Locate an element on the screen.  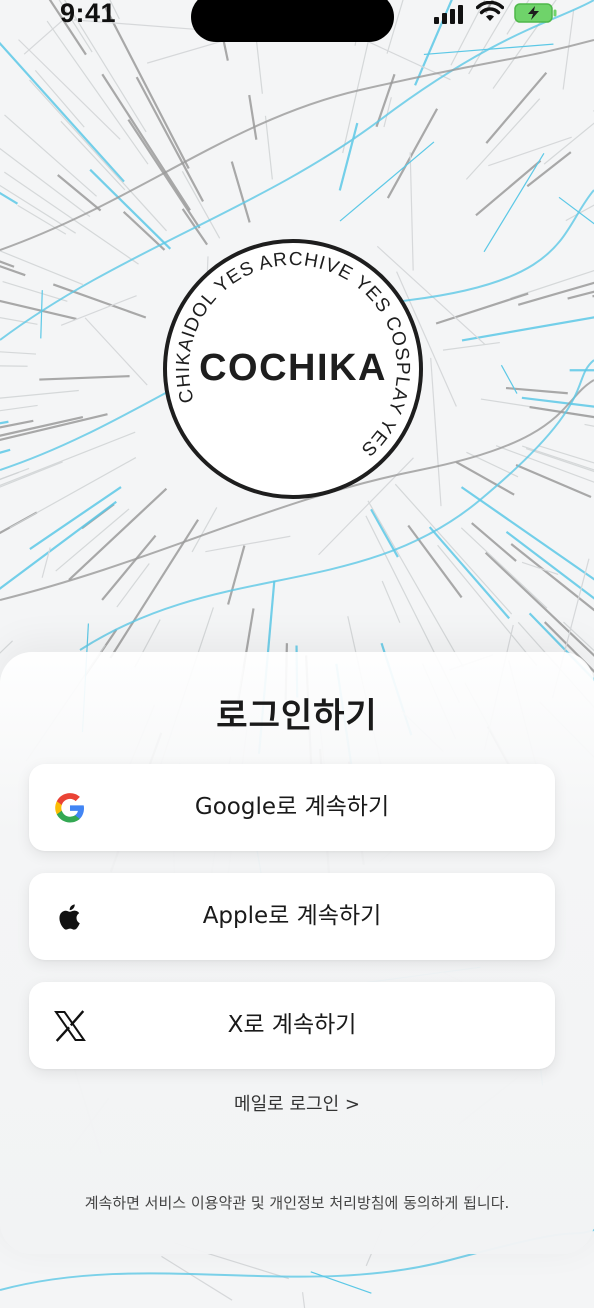
logo-center-text: COCHIKA is located at coordinates (293, 368).